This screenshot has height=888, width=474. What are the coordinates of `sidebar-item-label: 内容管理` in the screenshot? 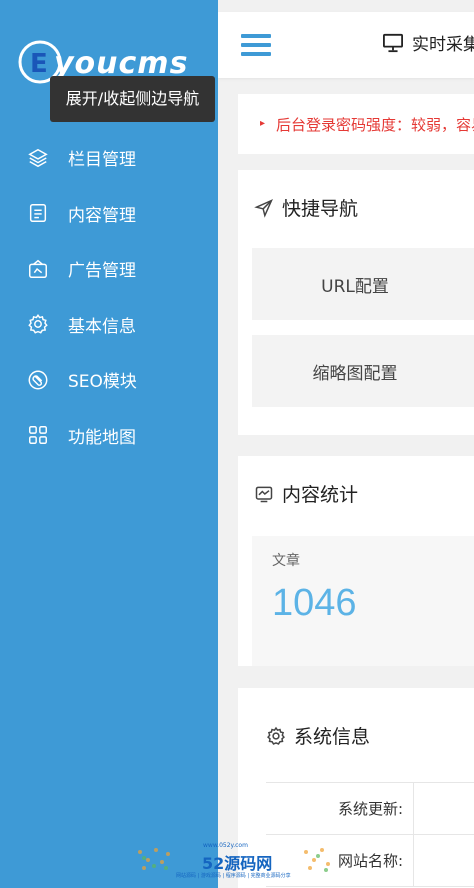 It's located at (102, 215).